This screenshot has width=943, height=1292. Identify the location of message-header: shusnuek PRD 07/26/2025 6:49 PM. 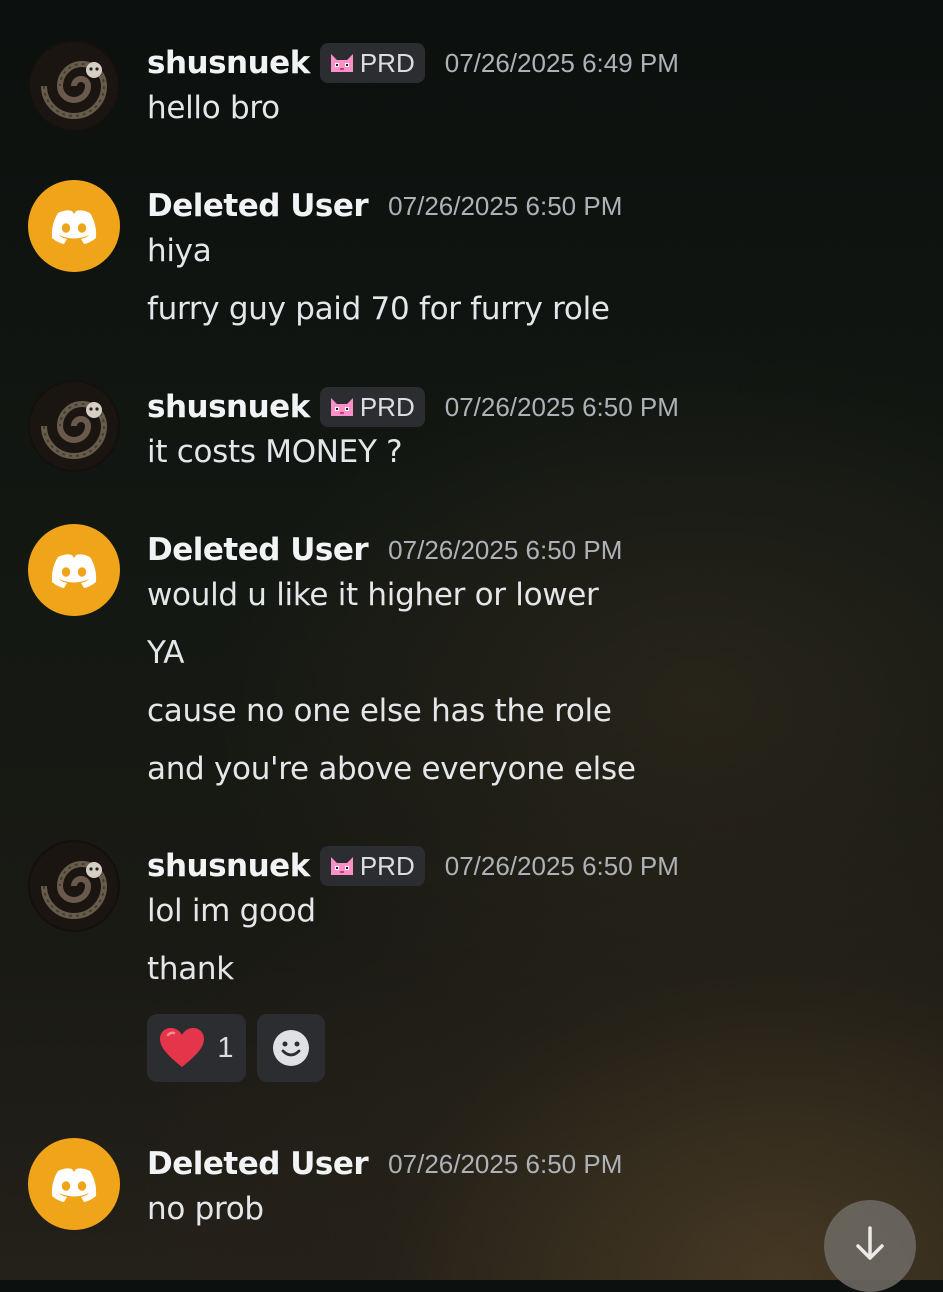
(413, 63).